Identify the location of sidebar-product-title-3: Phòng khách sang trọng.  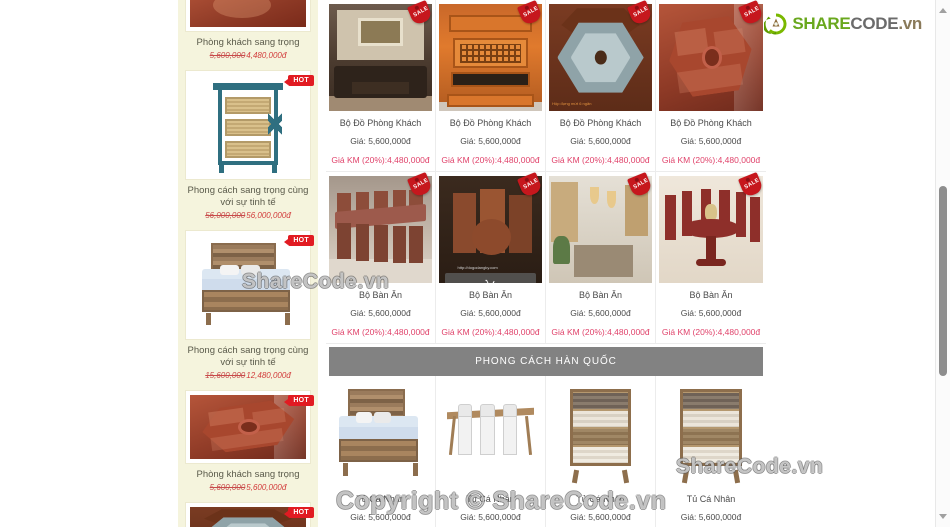
(248, 474).